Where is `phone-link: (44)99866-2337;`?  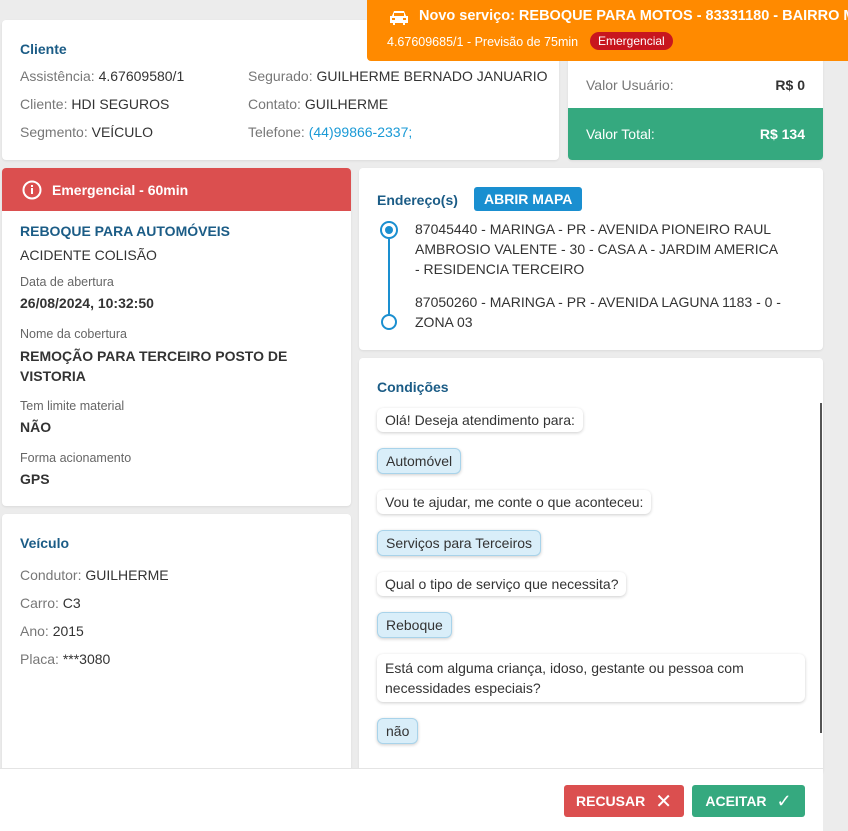 phone-link: (44)99866-2337; is located at coordinates (361, 132).